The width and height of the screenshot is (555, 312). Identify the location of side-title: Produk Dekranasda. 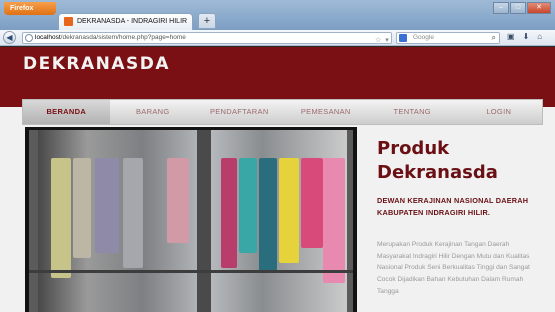
(437, 160).